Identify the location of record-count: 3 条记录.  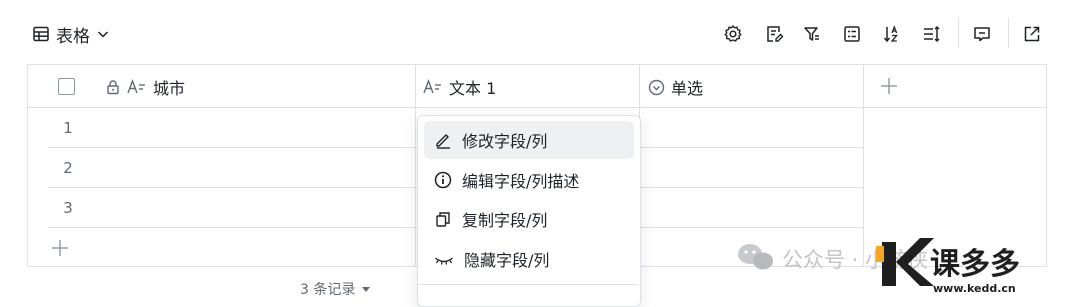
(335, 289).